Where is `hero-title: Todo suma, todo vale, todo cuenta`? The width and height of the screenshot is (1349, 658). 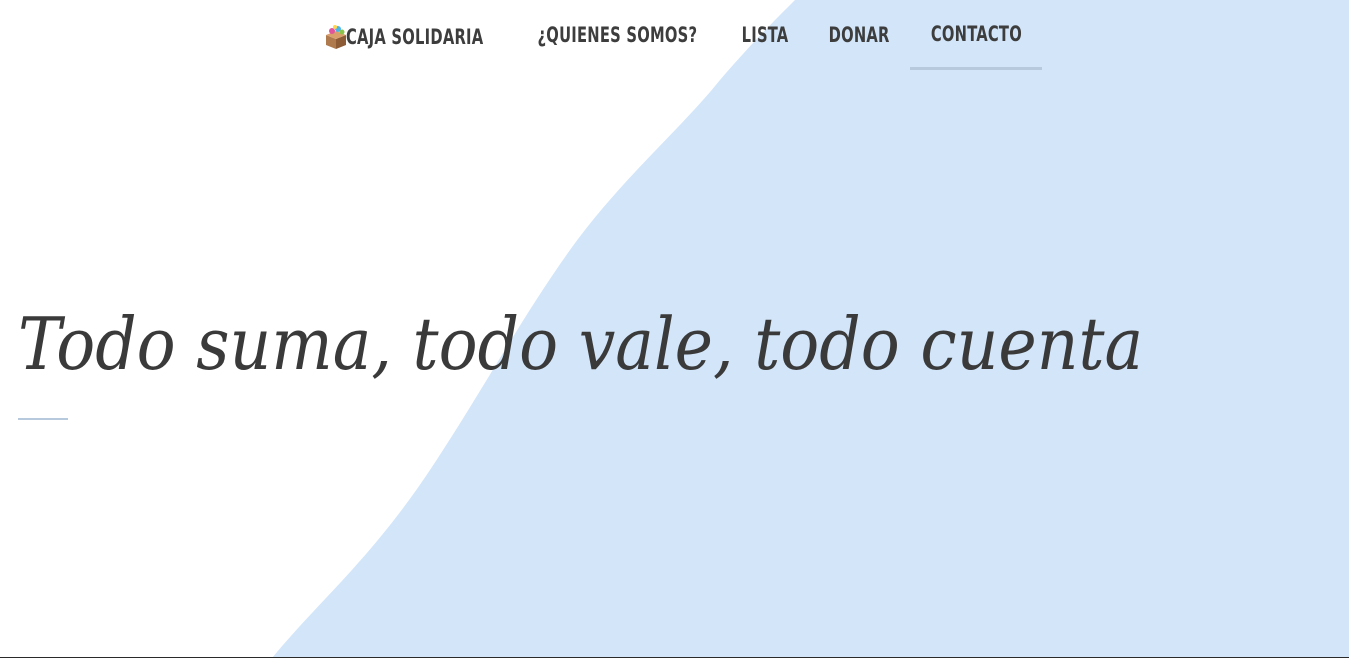
hero-title: Todo suma, todo vale, todo cuenta is located at coordinates (581, 344).